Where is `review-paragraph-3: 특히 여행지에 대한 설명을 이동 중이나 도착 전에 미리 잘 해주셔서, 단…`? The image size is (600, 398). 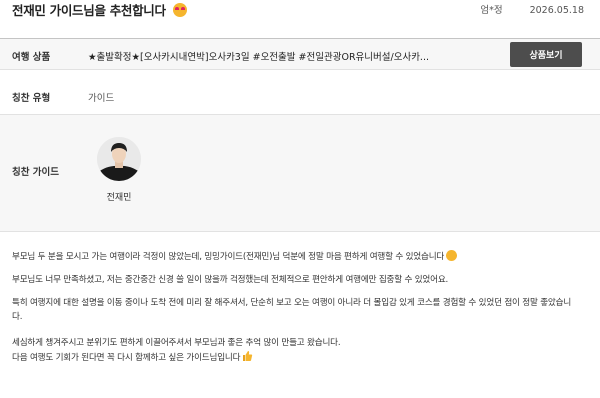 review-paragraph-3: 특히 여행지에 대한 설명을 이동 중이나 도착 전에 미리 잘 해주셔서, 단… is located at coordinates (292, 310).